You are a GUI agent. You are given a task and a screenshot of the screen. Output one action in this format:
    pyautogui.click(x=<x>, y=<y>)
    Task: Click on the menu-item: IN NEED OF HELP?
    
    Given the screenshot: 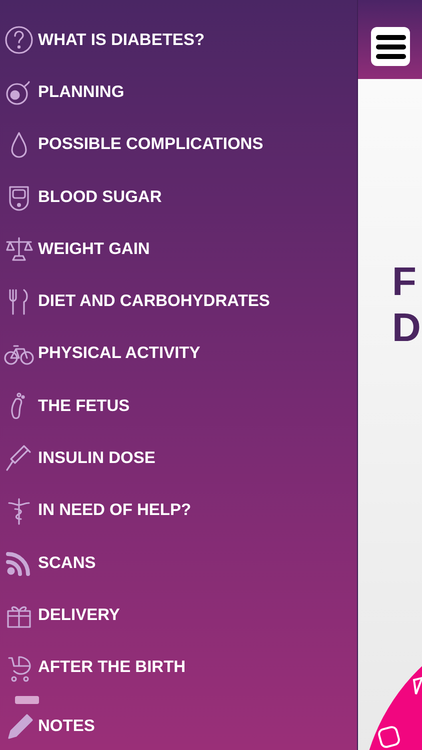 What is the action you would take?
    pyautogui.click(x=178, y=510)
    